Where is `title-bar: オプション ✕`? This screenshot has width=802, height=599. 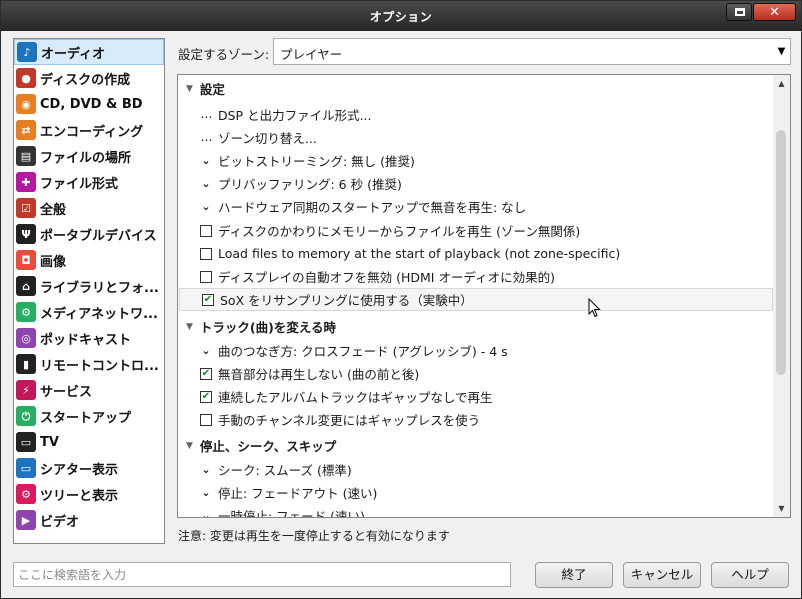
title-bar: オプション ✕ is located at coordinates (401, 16).